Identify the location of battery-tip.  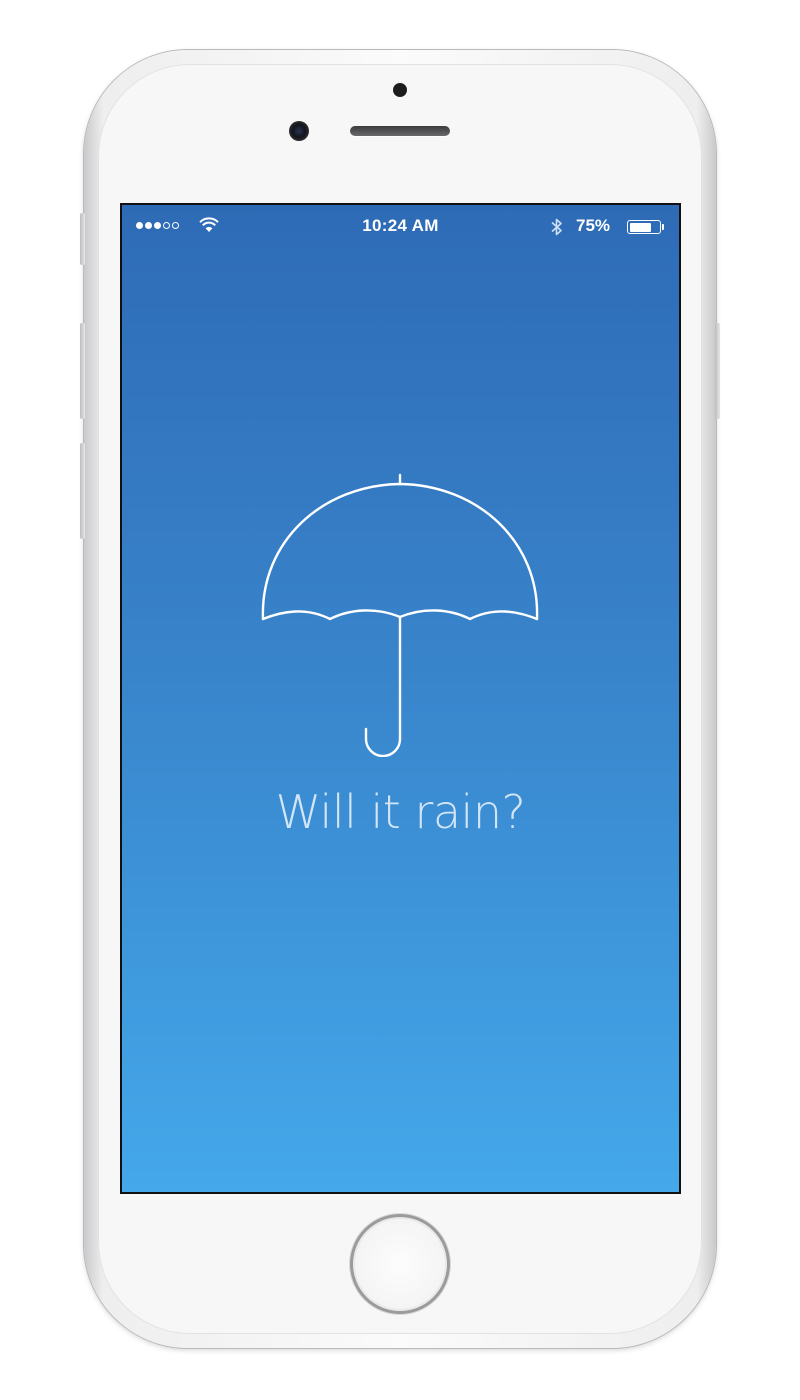
(663, 227).